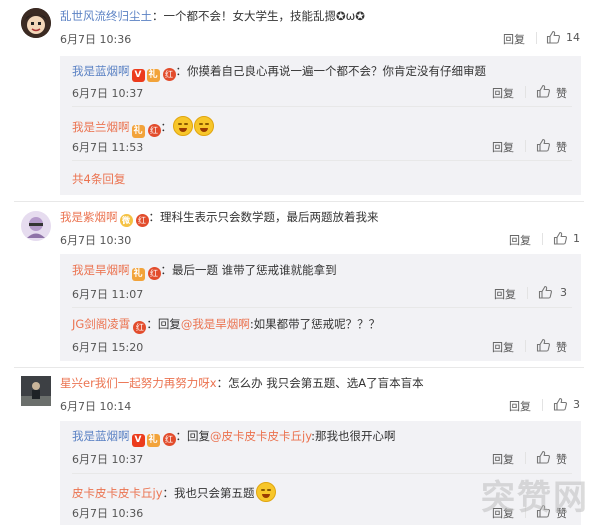 The image size is (599, 525). I want to click on reply-text: 最后一题 谁带了惩戒谁就能拿到, so click(254, 270).